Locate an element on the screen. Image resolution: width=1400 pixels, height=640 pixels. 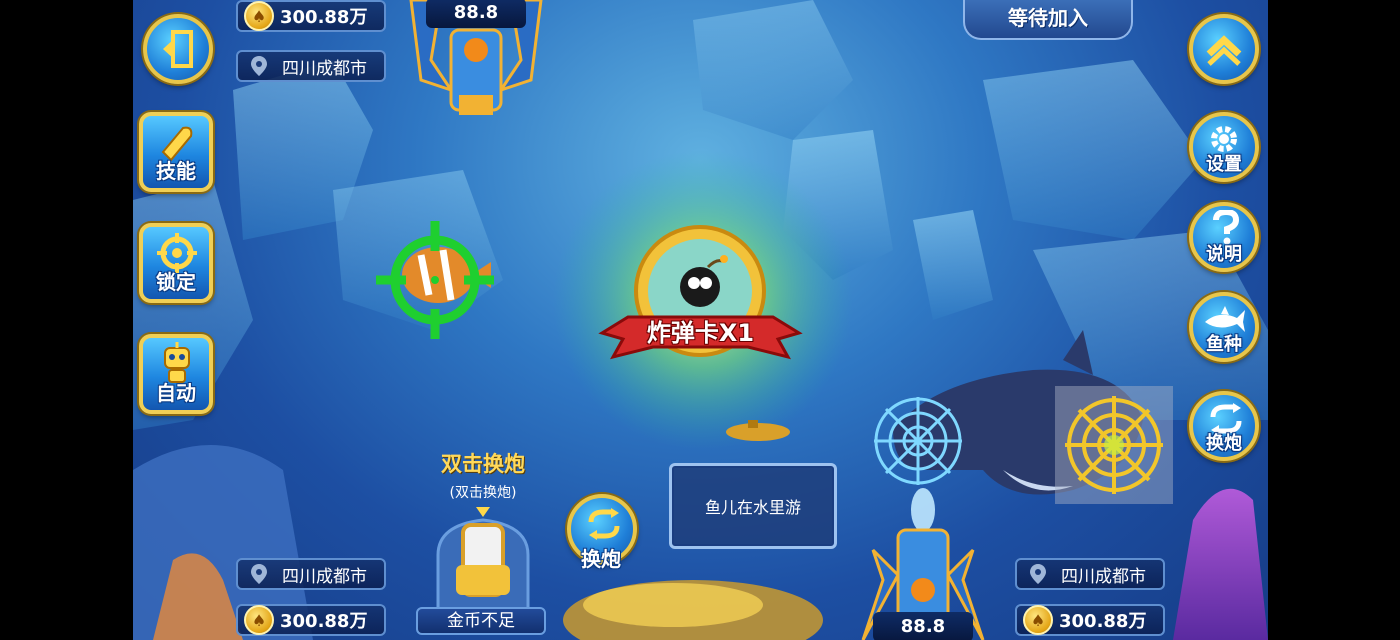
insufficient-coins-status: 金币不足 is located at coordinates (481, 621).